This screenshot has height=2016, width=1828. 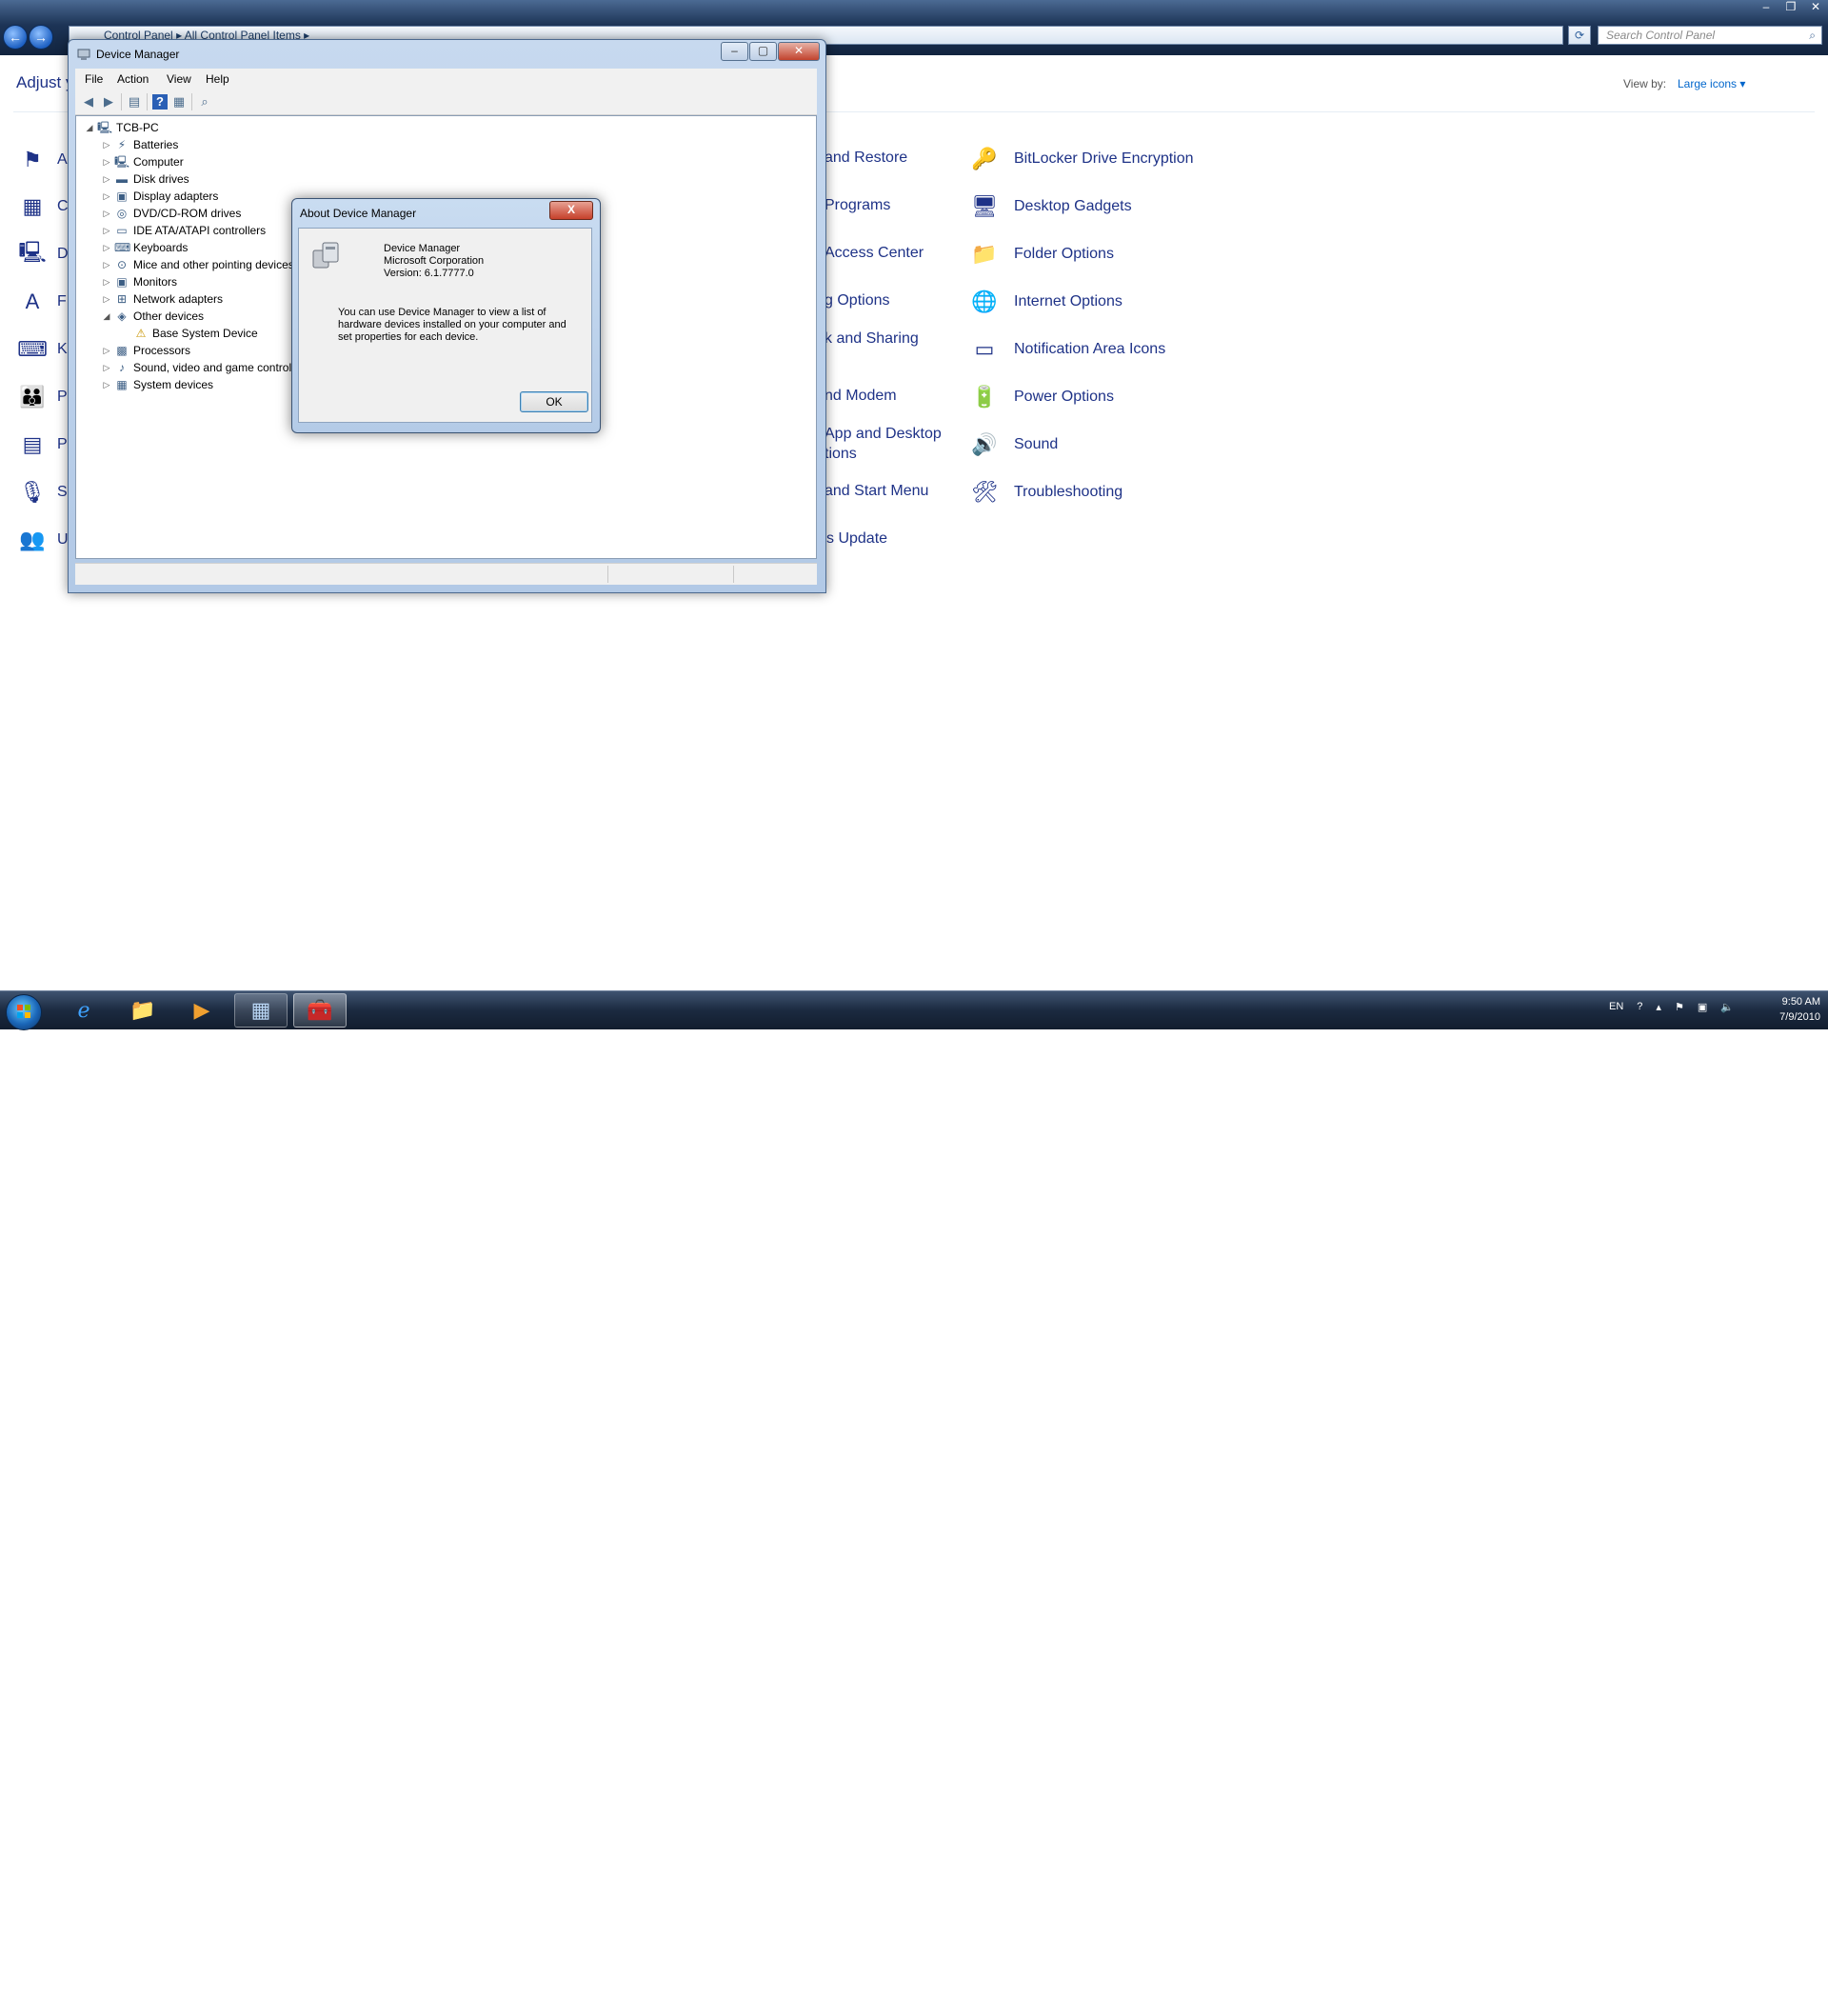 What do you see at coordinates (874, 253) in the screenshot?
I see `cp-item-middle-2: Access Center` at bounding box center [874, 253].